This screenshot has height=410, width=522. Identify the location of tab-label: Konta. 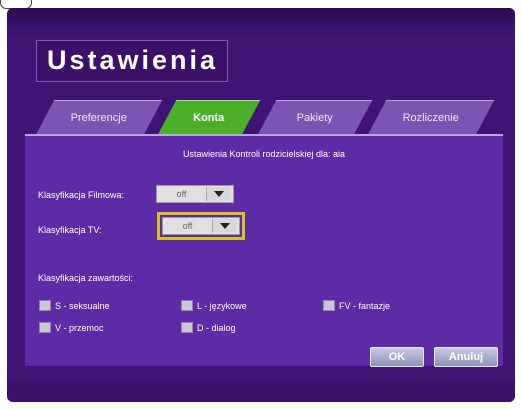
(209, 118).